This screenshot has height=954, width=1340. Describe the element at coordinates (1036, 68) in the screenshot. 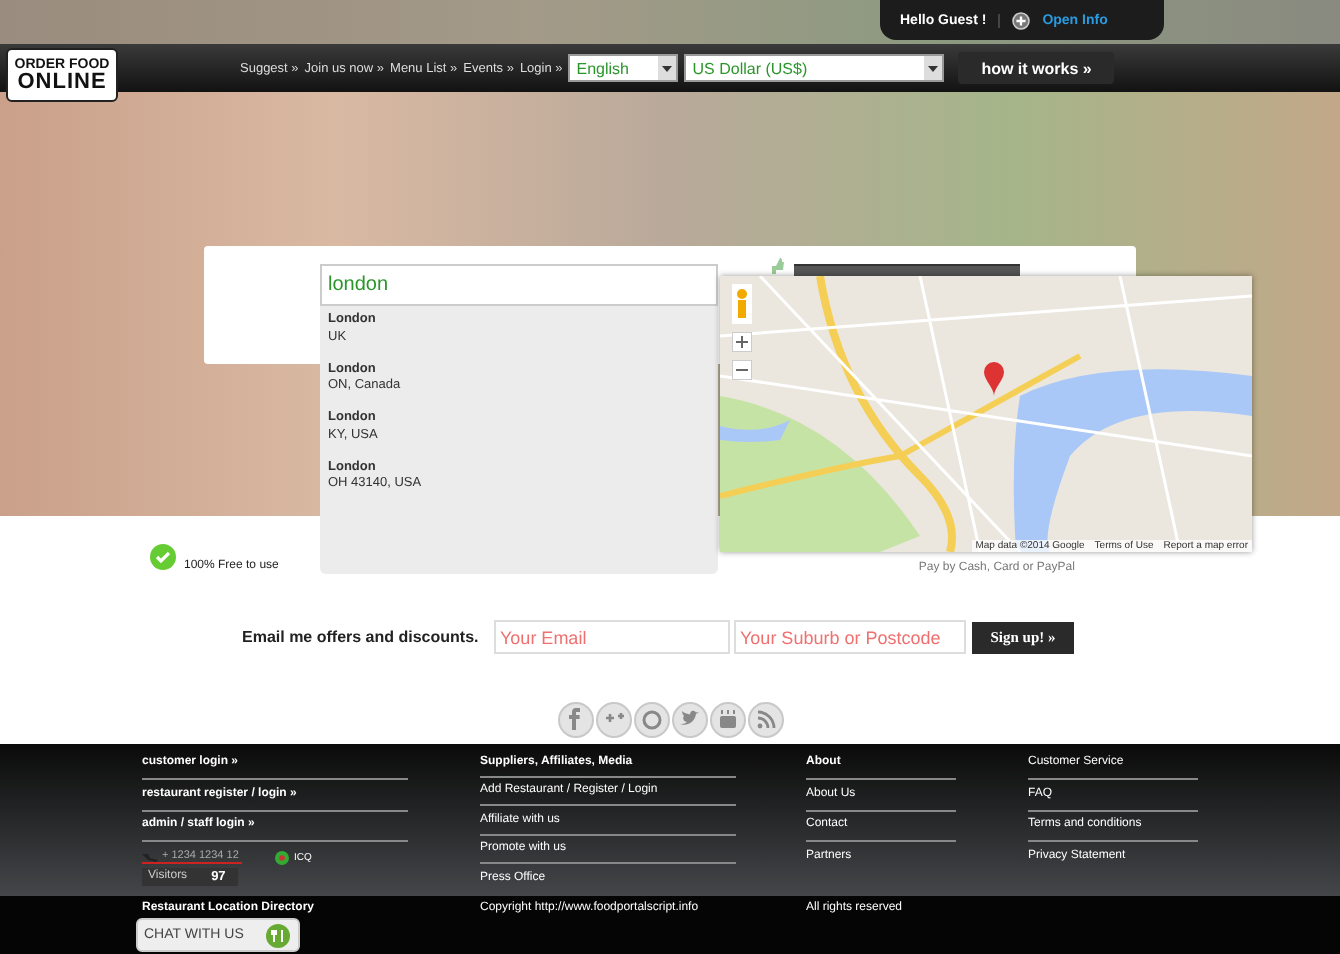

I see `how-it-works-button: how it works »` at that location.